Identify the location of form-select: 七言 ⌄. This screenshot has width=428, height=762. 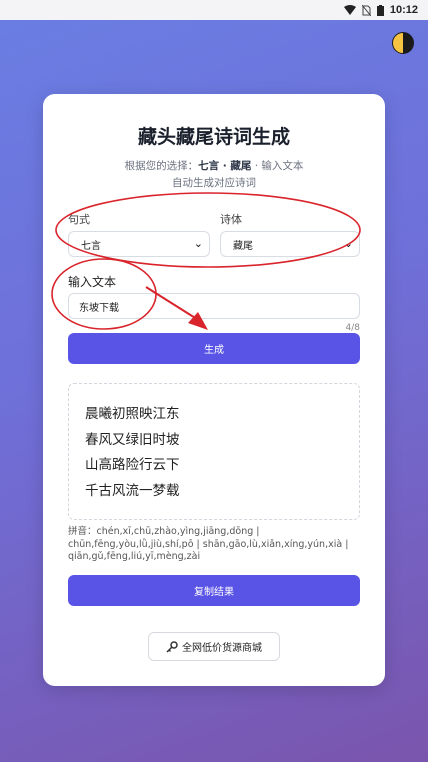
(139, 244).